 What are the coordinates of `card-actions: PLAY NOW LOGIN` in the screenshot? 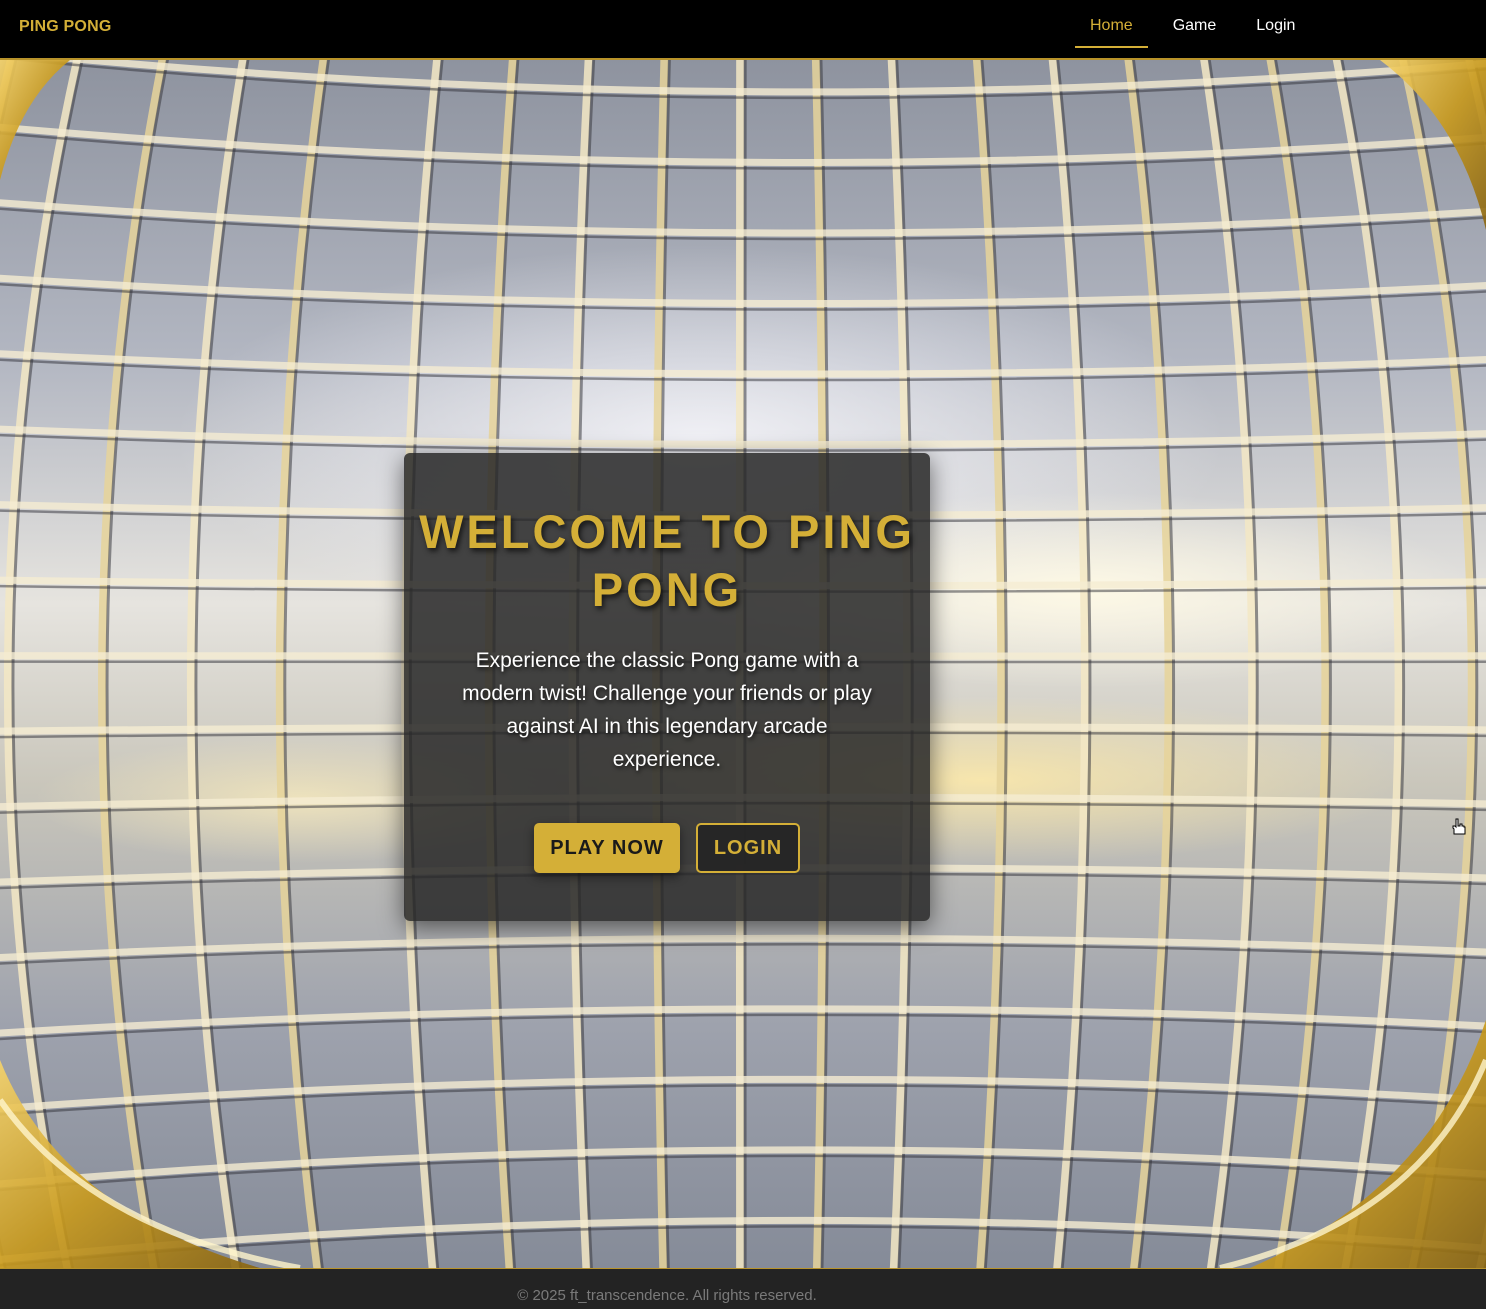 It's located at (667, 848).